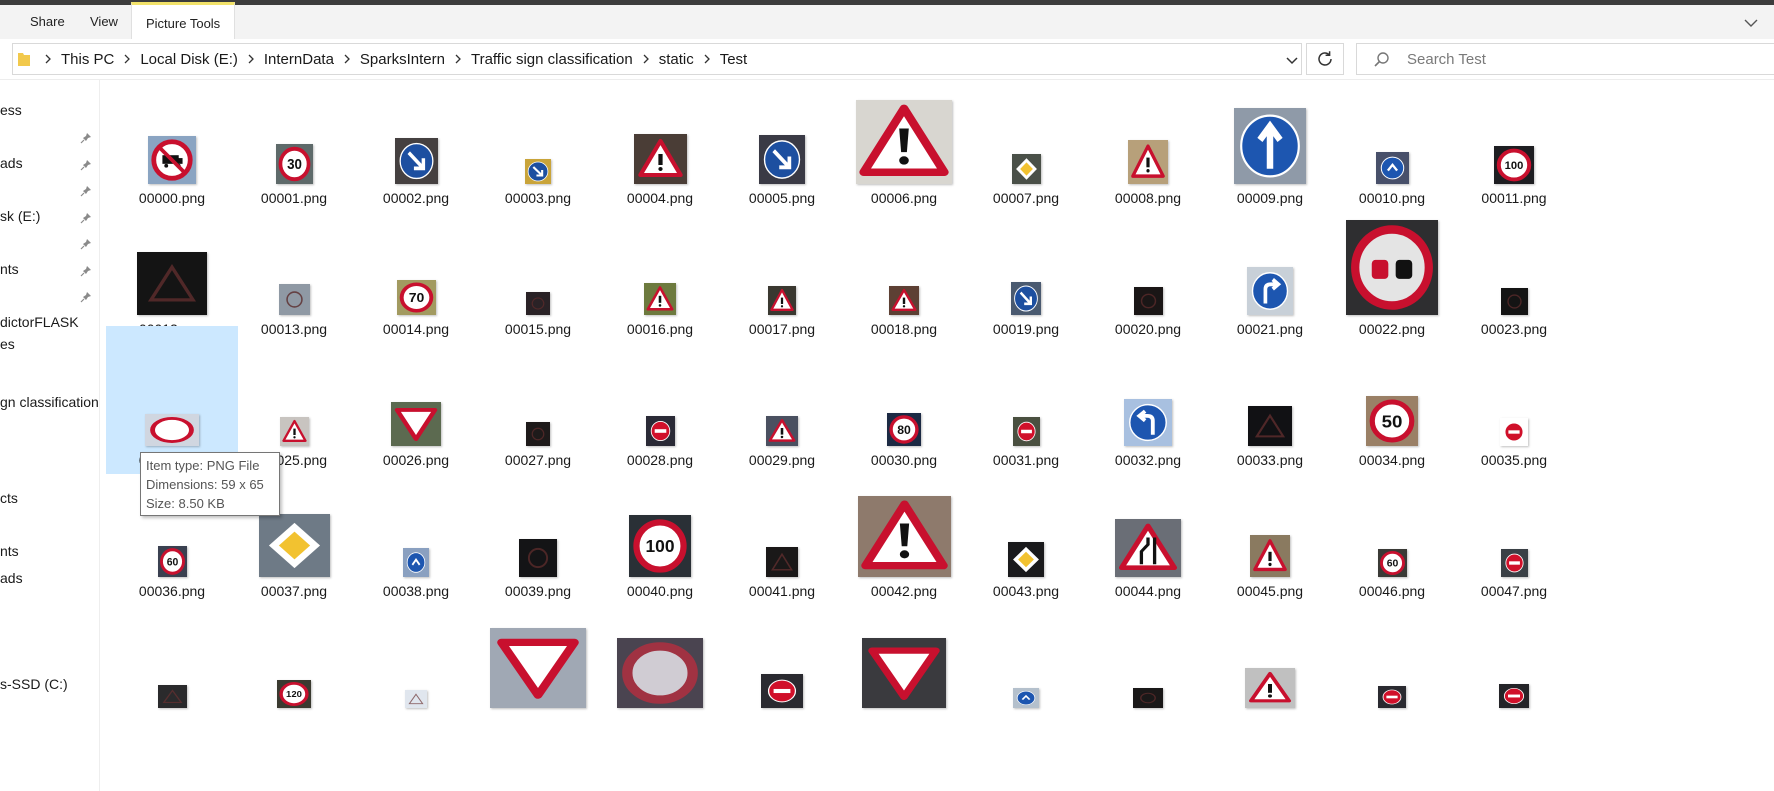 The image size is (1774, 791). What do you see at coordinates (904, 400) in the screenshot?
I see `file-item: 80 00030.png` at bounding box center [904, 400].